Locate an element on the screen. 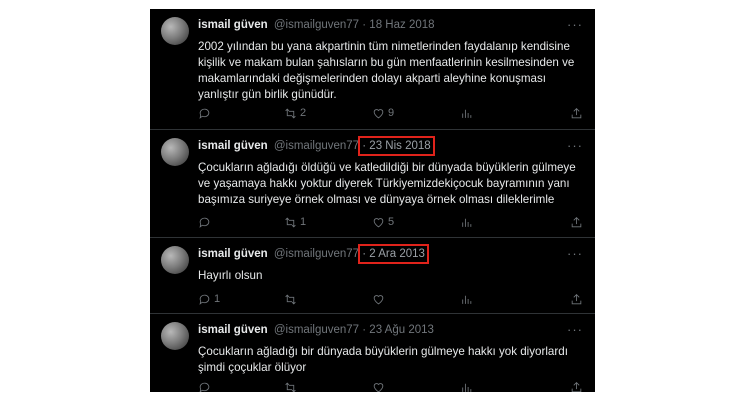  retweet-button: 2 is located at coordinates (295, 113).